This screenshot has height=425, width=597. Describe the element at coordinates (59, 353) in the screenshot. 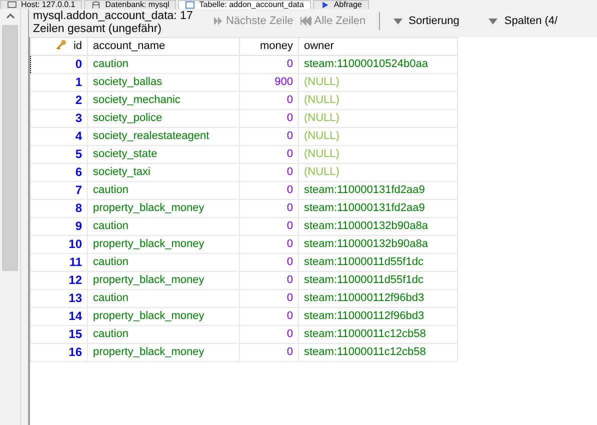

I see `id-cell: 16` at that location.